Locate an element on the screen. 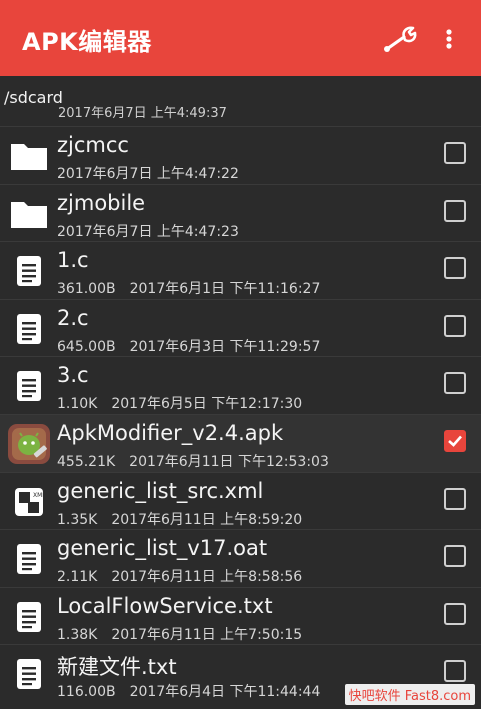  file-date: 2017年6月11日 上午7:50:15 is located at coordinates (207, 634).